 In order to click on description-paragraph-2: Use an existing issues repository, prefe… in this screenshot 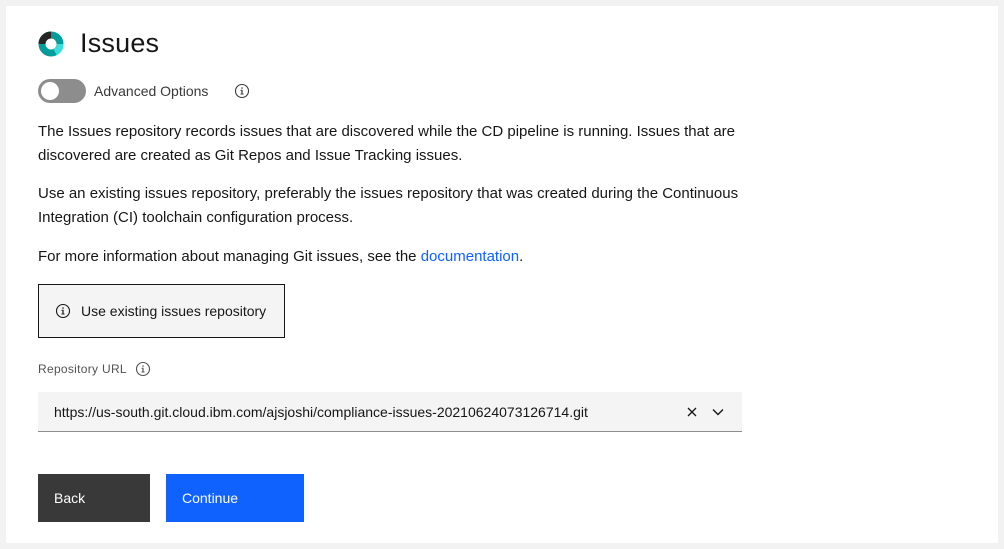, I will do `click(388, 205)`.